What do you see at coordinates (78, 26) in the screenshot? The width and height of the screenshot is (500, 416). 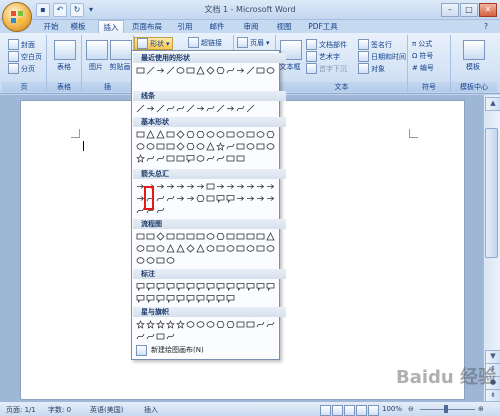 I see `tab-template: 模板` at bounding box center [78, 26].